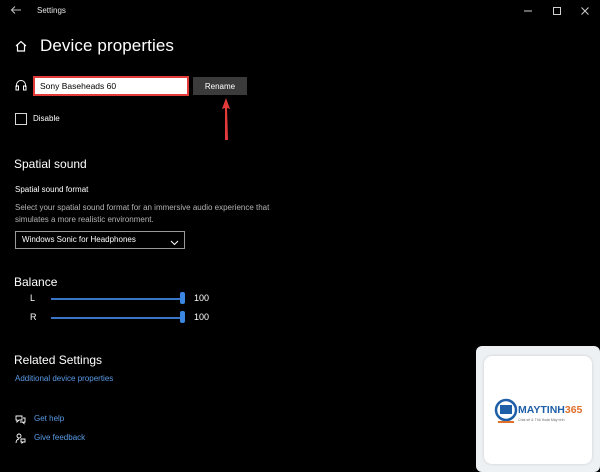 The width and height of the screenshot is (600, 472). What do you see at coordinates (33, 298) in the screenshot?
I see `balance-left-label: L` at bounding box center [33, 298].